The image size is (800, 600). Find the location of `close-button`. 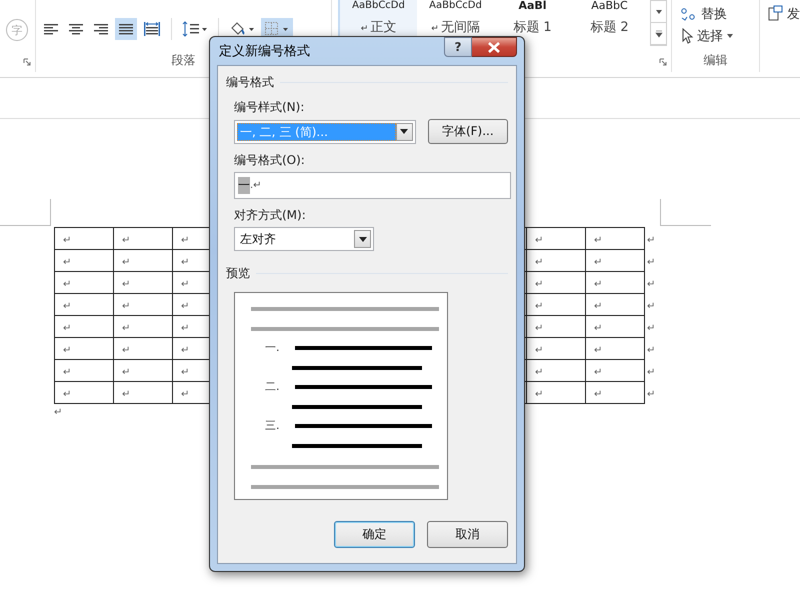

close-button is located at coordinates (494, 47).